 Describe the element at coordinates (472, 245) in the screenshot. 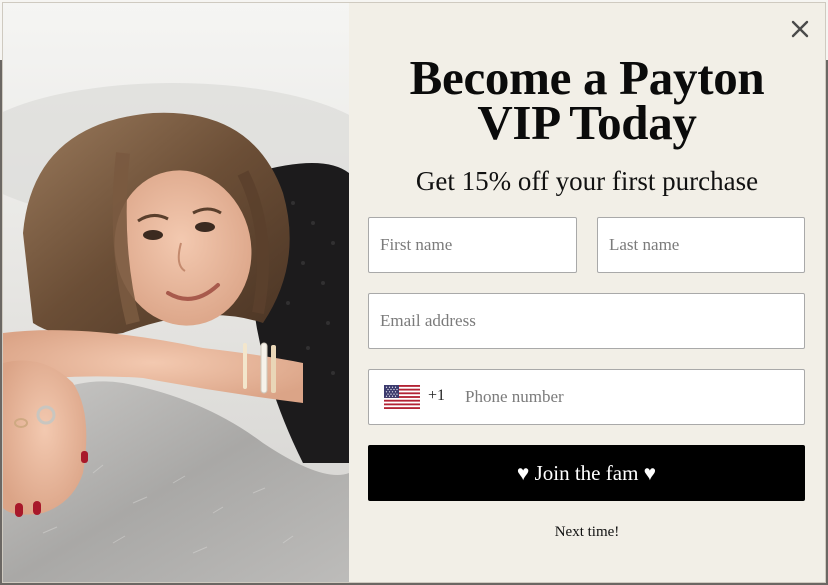

I see `first-name-field` at that location.